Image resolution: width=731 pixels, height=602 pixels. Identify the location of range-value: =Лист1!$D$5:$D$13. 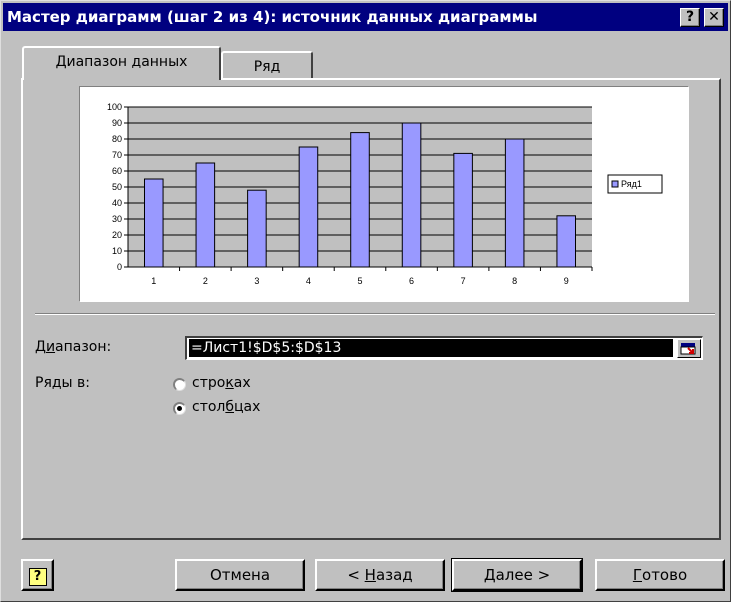
(431, 348).